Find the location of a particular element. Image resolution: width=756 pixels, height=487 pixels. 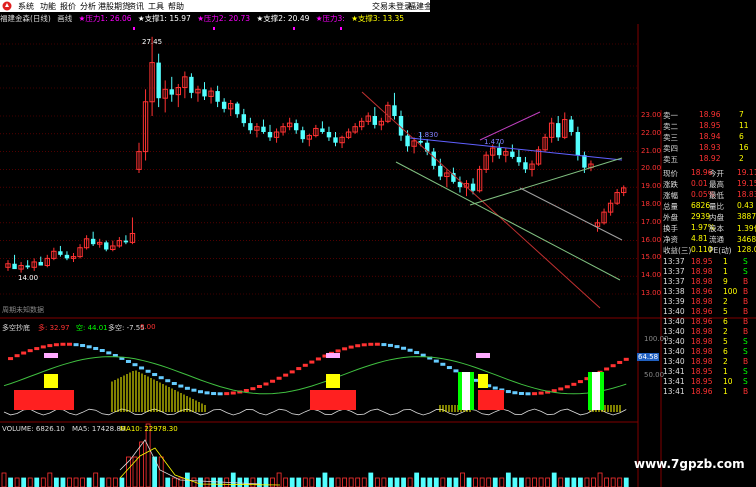

quote-level-vol: 11 is located at coordinates (744, 125).